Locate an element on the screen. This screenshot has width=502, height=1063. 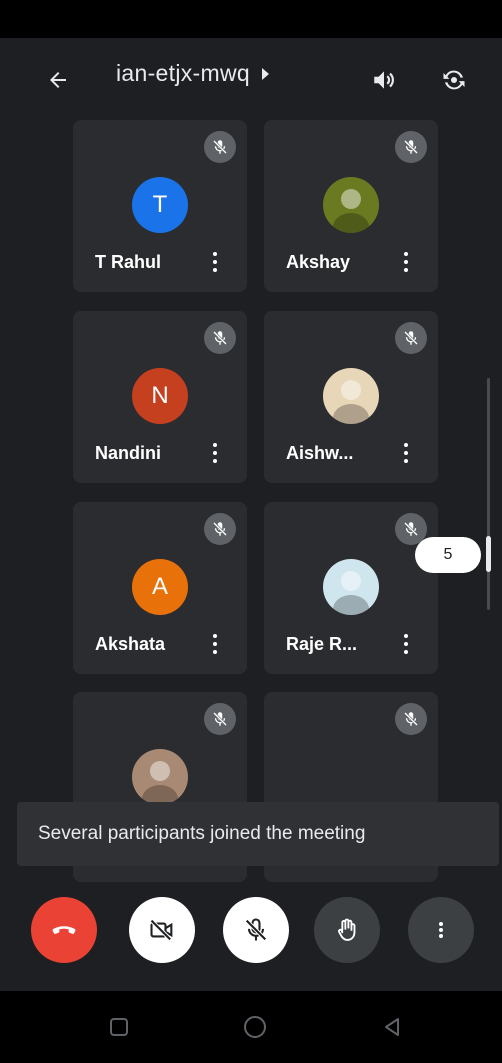
end-call-button is located at coordinates (64, 930).